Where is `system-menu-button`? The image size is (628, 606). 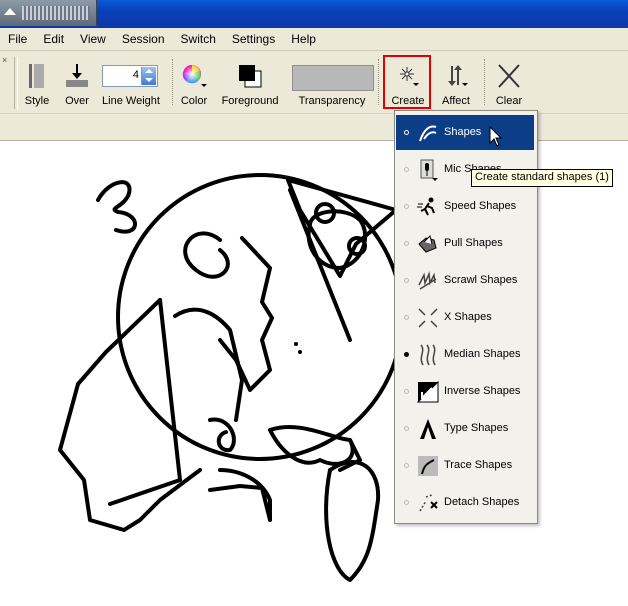 system-menu-button is located at coordinates (48, 13).